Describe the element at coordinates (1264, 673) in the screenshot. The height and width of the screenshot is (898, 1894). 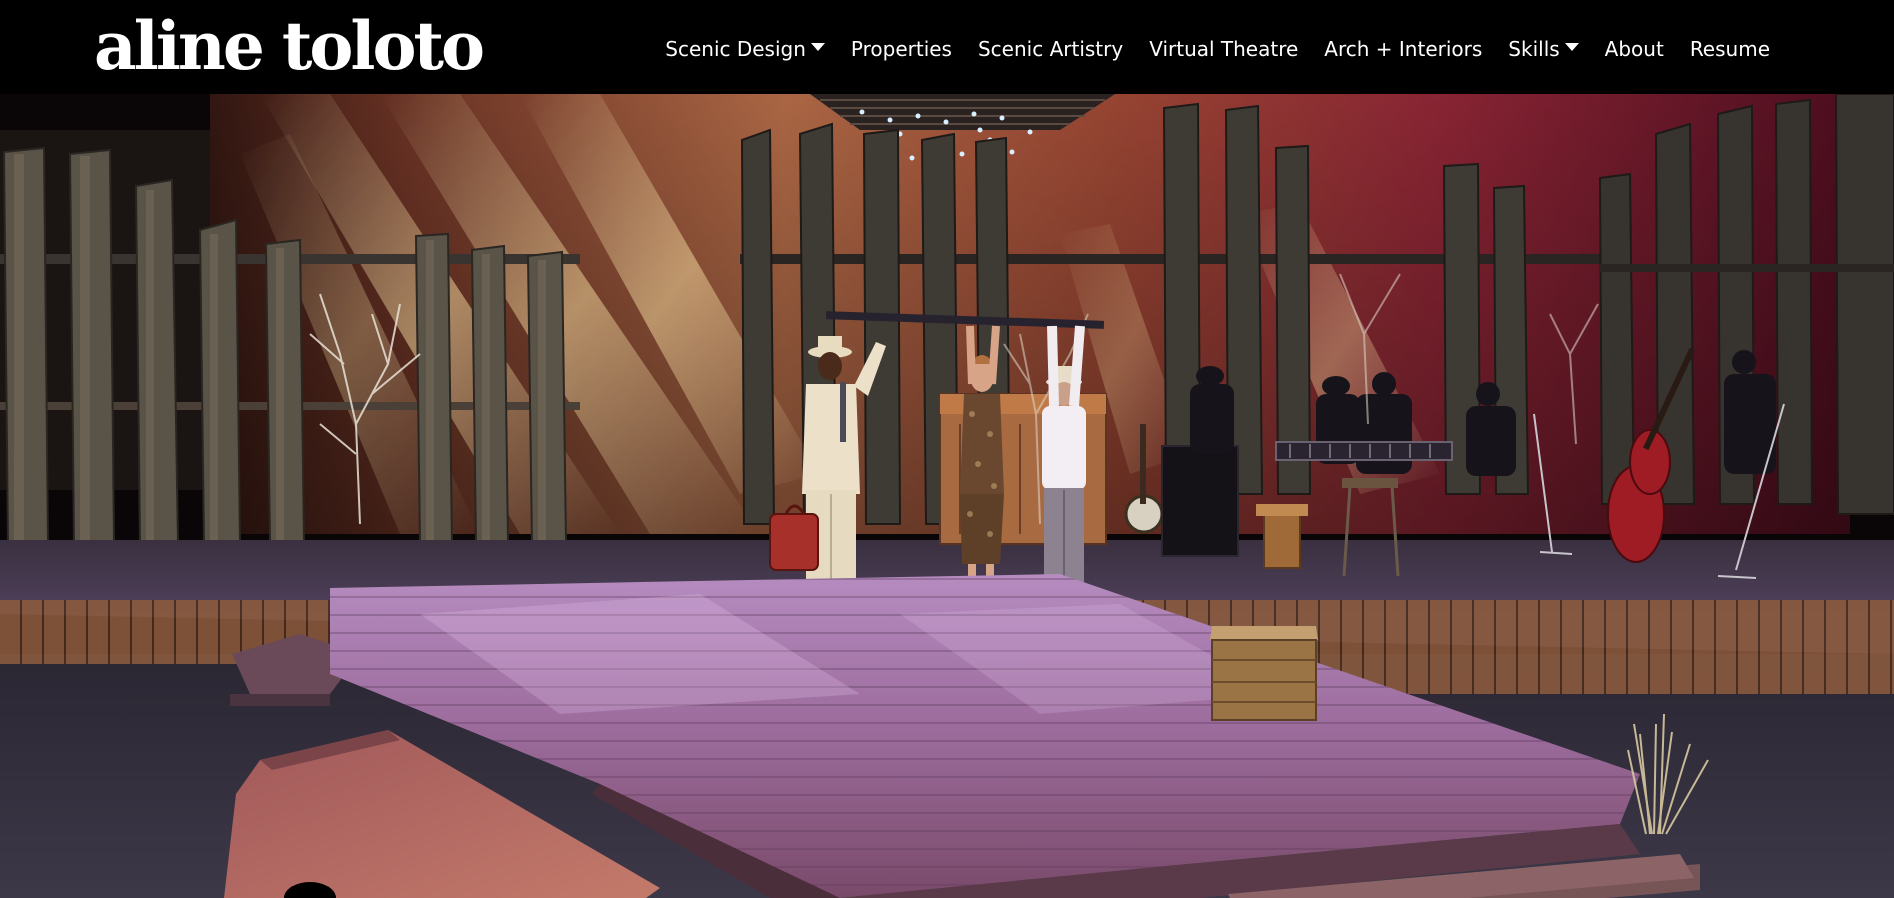
I see `wooden-box` at that location.